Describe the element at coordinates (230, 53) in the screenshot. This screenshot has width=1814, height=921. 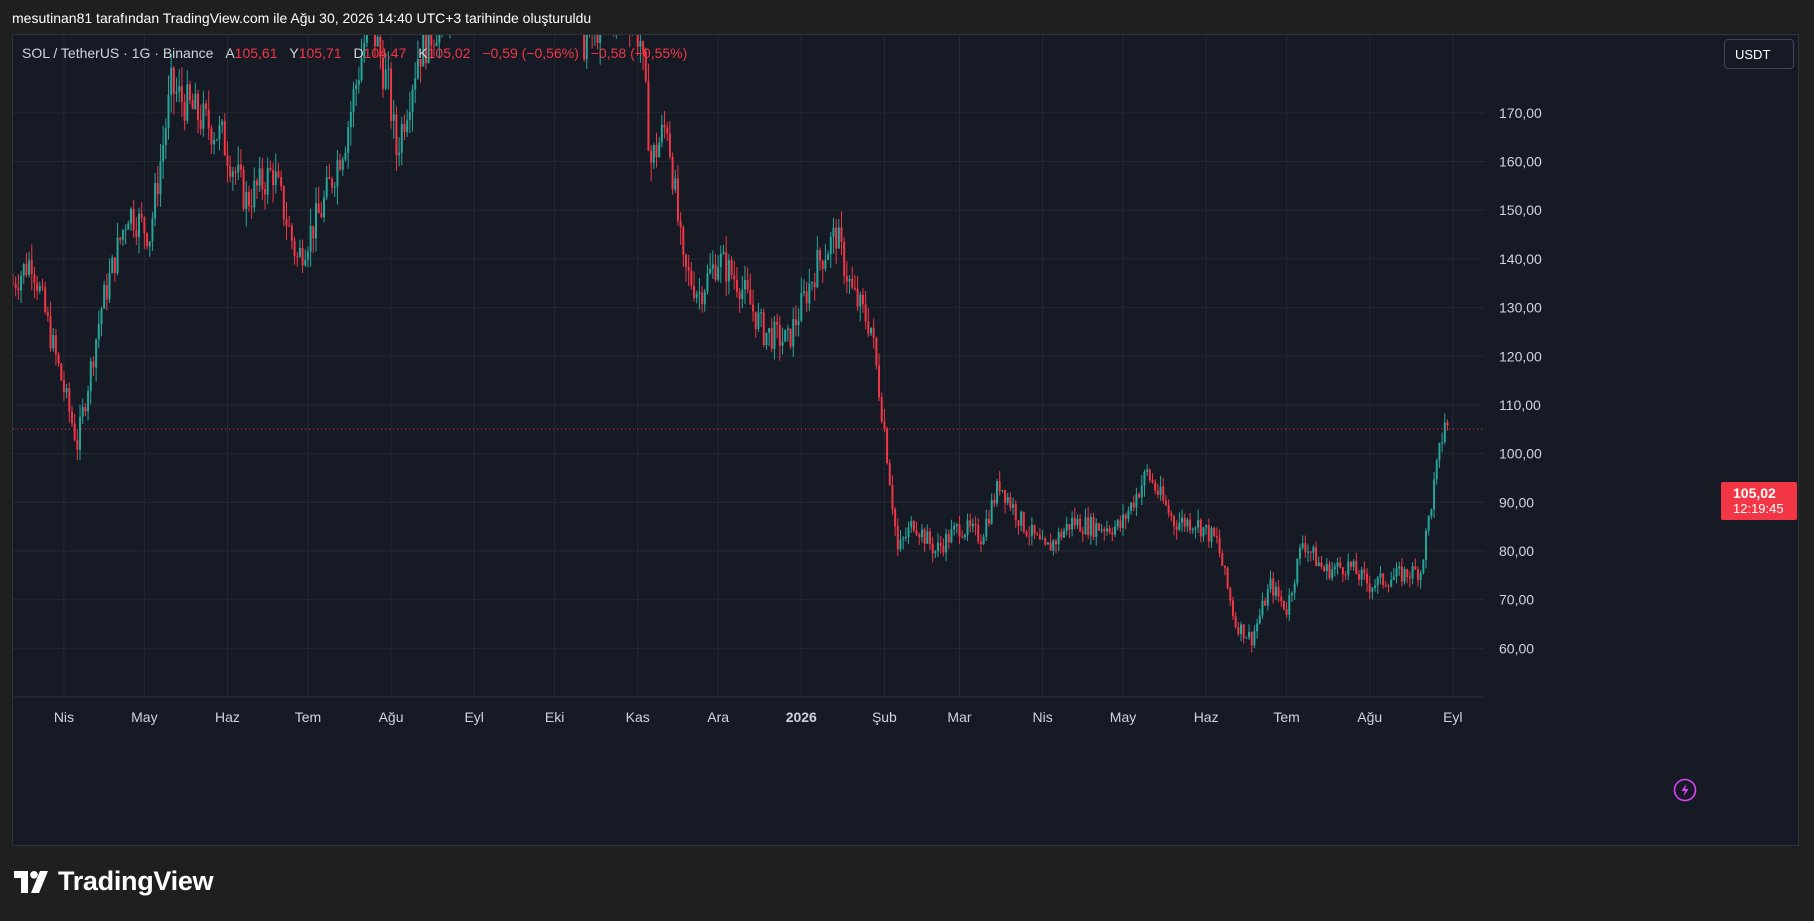
I see `open-key: A` at that location.